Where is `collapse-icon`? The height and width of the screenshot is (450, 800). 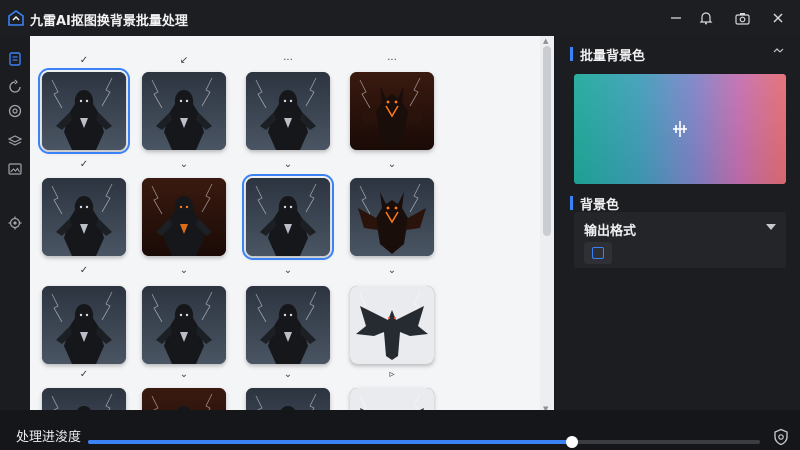 collapse-icon is located at coordinates (779, 51).